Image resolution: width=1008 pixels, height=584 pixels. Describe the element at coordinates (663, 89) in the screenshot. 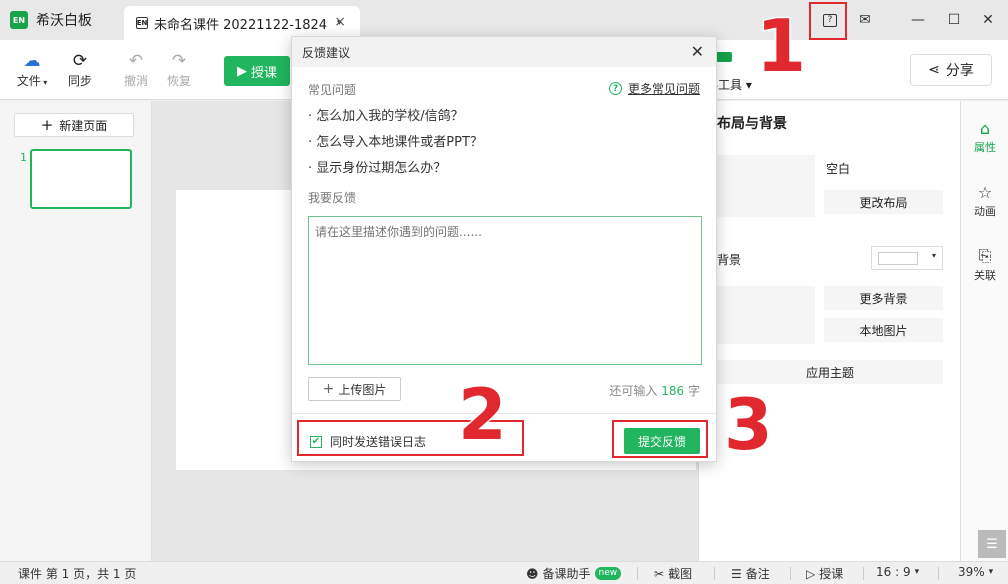

I see `more-faq-label: 更多常见问题` at that location.